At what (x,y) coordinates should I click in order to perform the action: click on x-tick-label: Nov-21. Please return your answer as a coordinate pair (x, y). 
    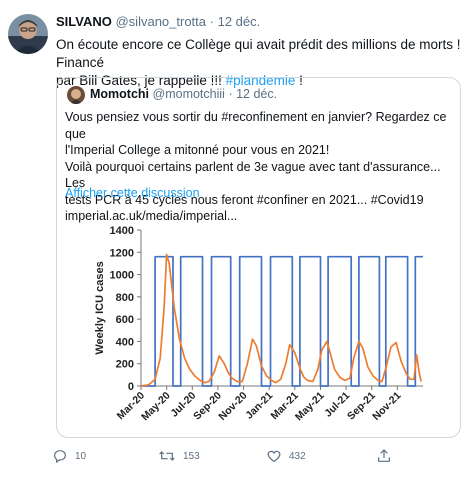
    Looking at the image, I should click on (386, 406).